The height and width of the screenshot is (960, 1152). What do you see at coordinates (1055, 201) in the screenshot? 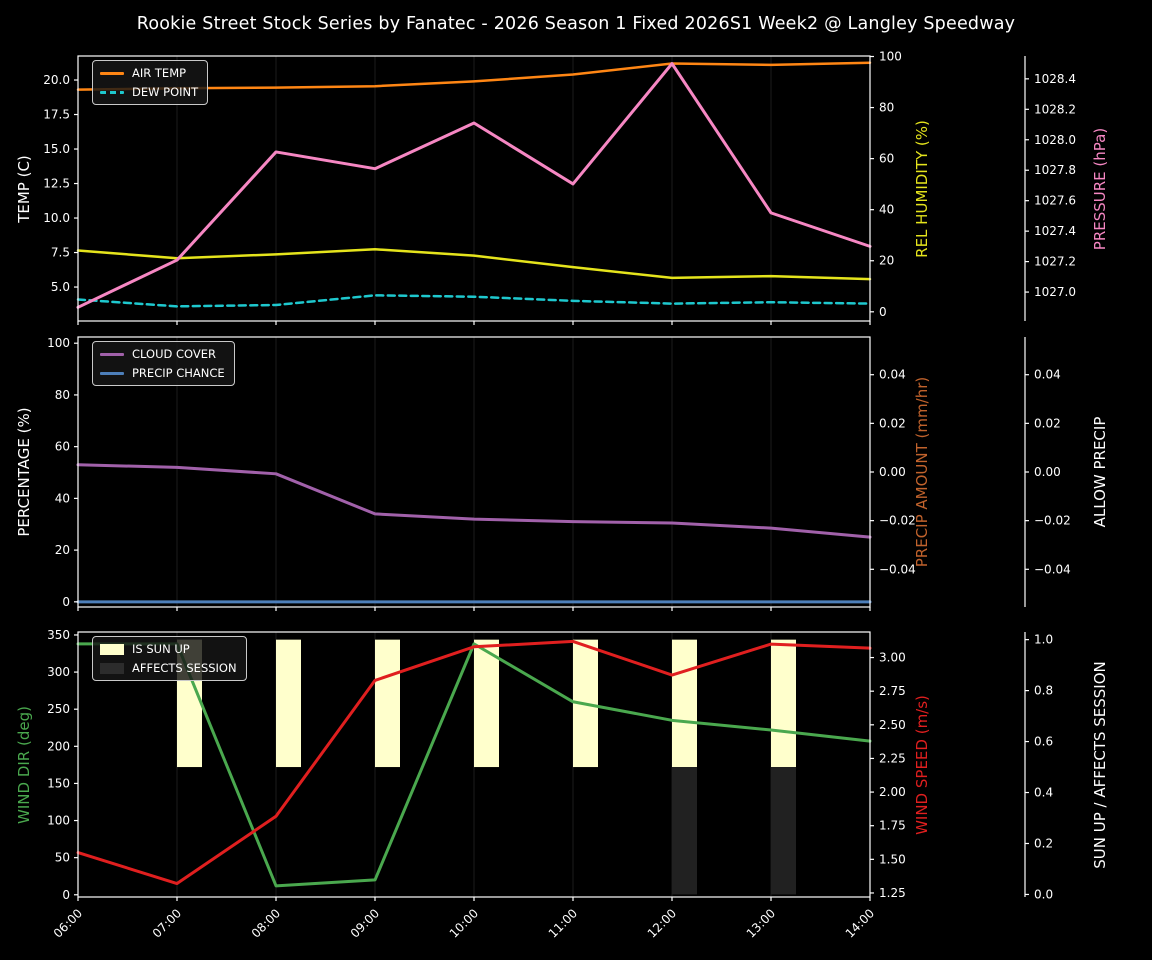
I see `tick-label: 1027.6` at bounding box center [1055, 201].